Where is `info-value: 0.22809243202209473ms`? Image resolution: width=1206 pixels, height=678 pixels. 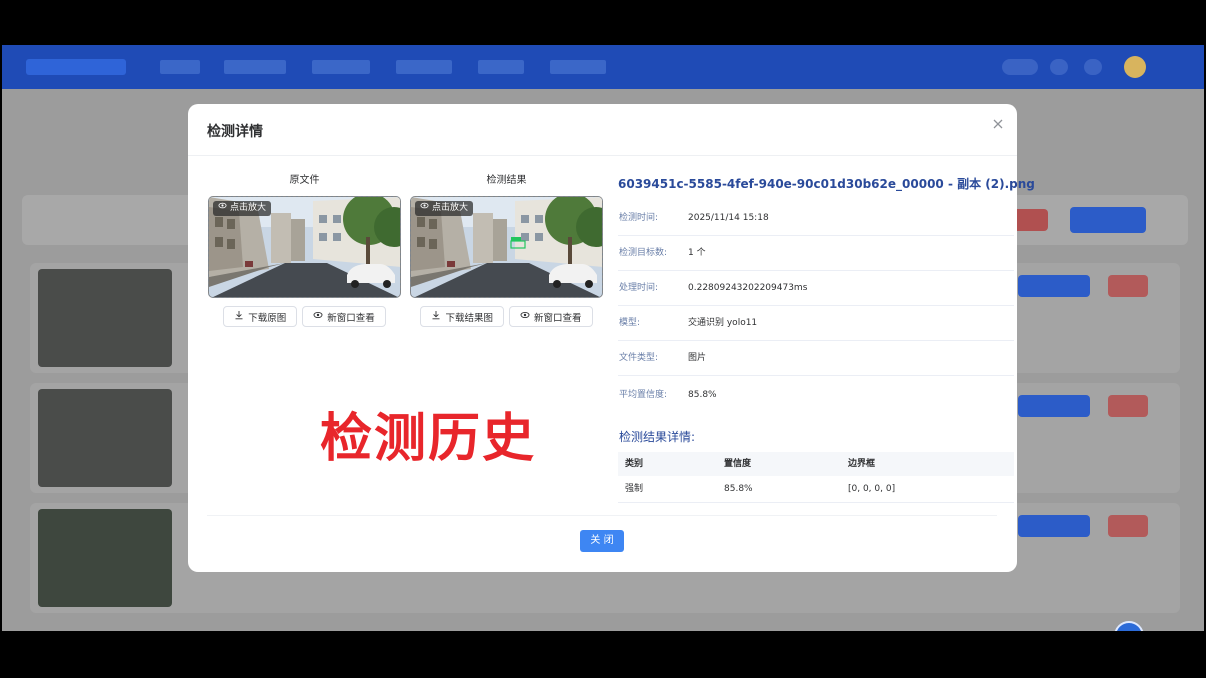 info-value: 0.22809243202209473ms is located at coordinates (748, 288).